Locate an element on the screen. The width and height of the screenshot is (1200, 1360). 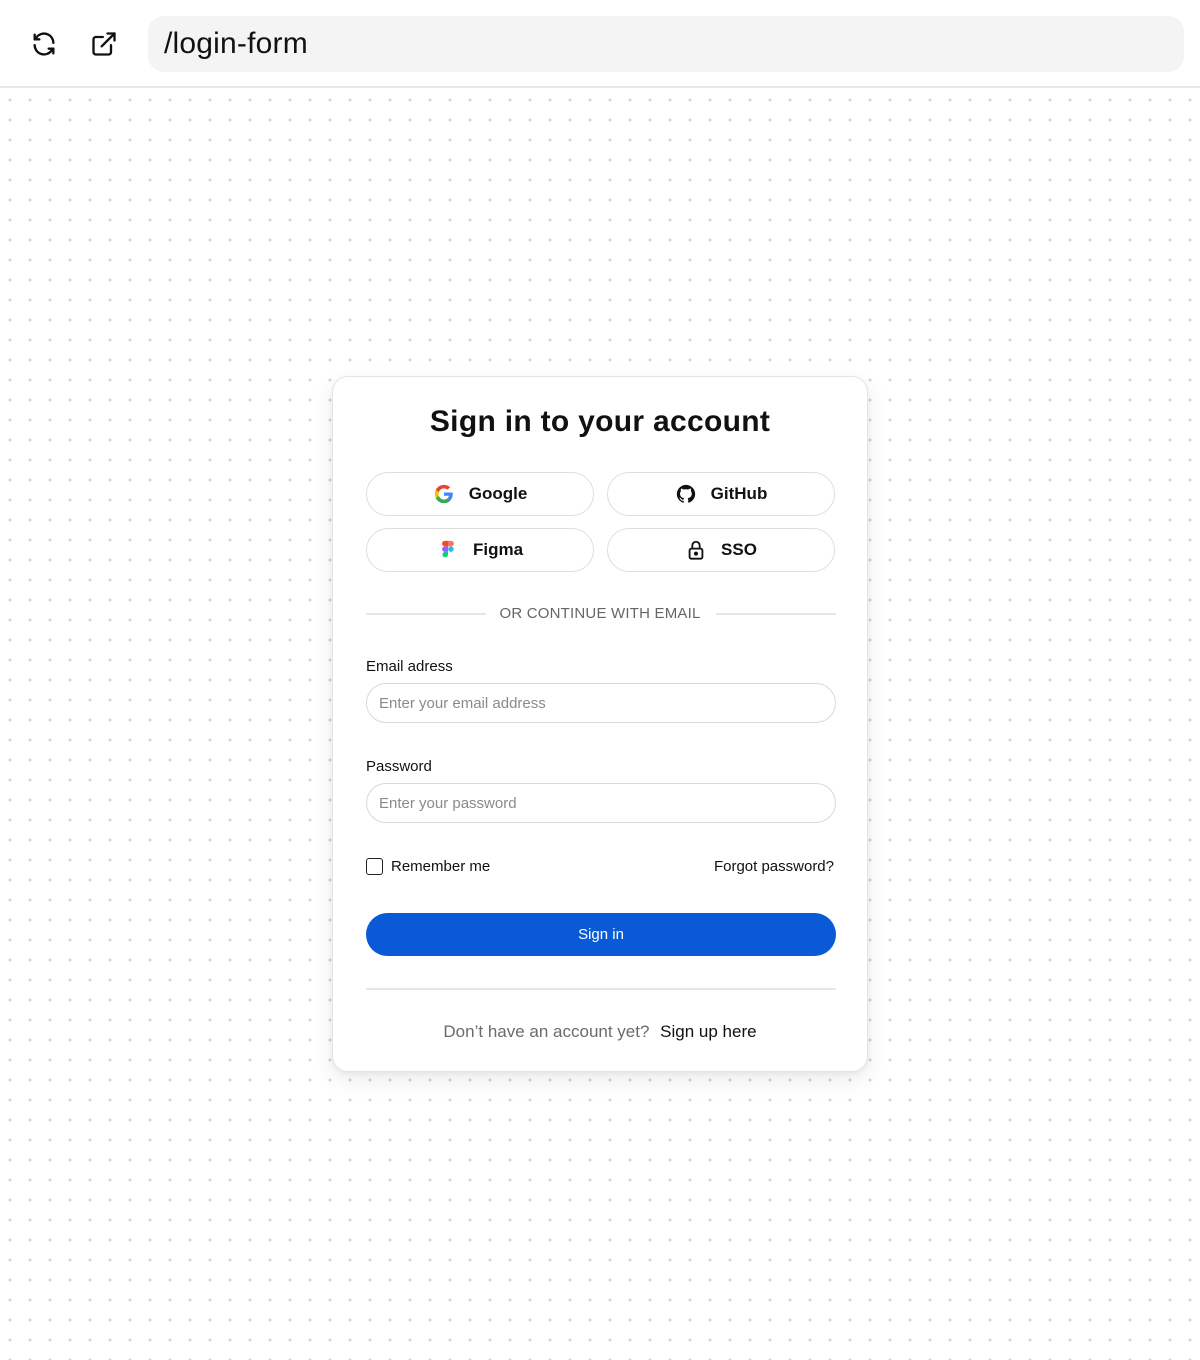
sign-in-label: Sign in is located at coordinates (601, 934).